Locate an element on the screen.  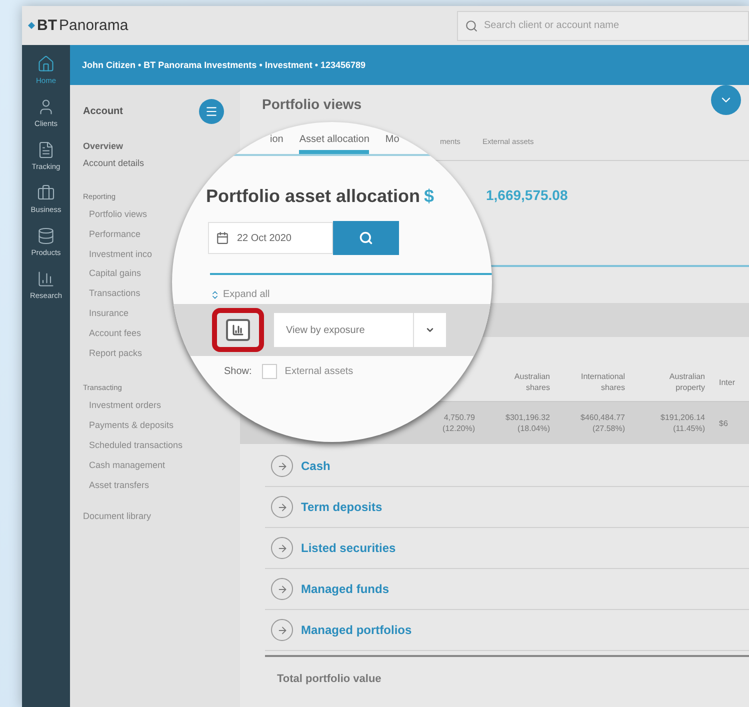
caret-icon is located at coordinates (430, 330).